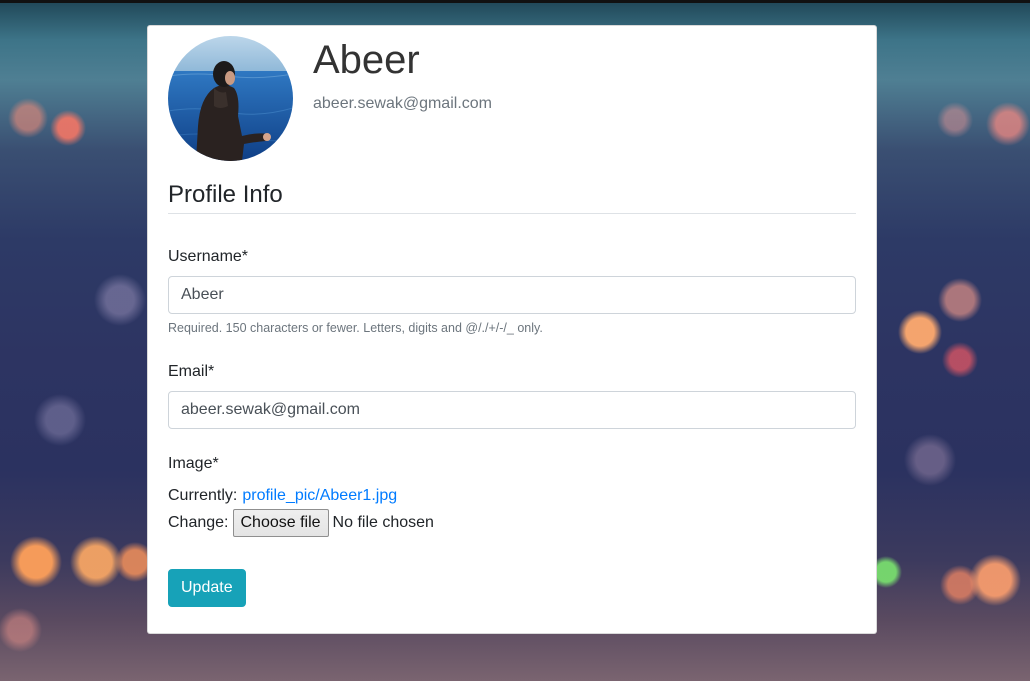 This screenshot has width=1030, height=681. What do you see at coordinates (193, 463) in the screenshot?
I see `image-label: Image*` at bounding box center [193, 463].